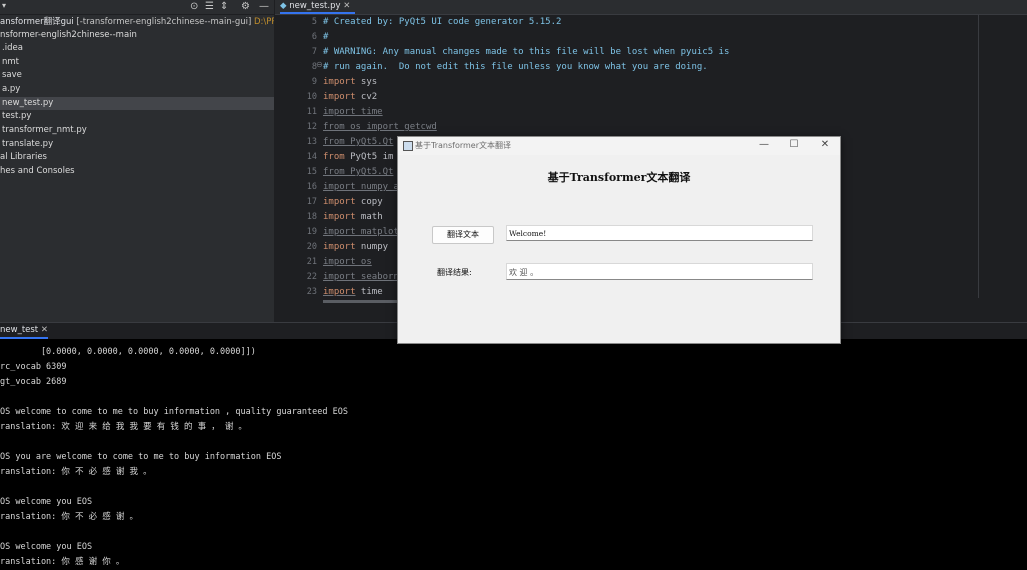 The image size is (1027, 570). What do you see at coordinates (353, 202) in the screenshot?
I see `code-line: import copy` at bounding box center [353, 202].